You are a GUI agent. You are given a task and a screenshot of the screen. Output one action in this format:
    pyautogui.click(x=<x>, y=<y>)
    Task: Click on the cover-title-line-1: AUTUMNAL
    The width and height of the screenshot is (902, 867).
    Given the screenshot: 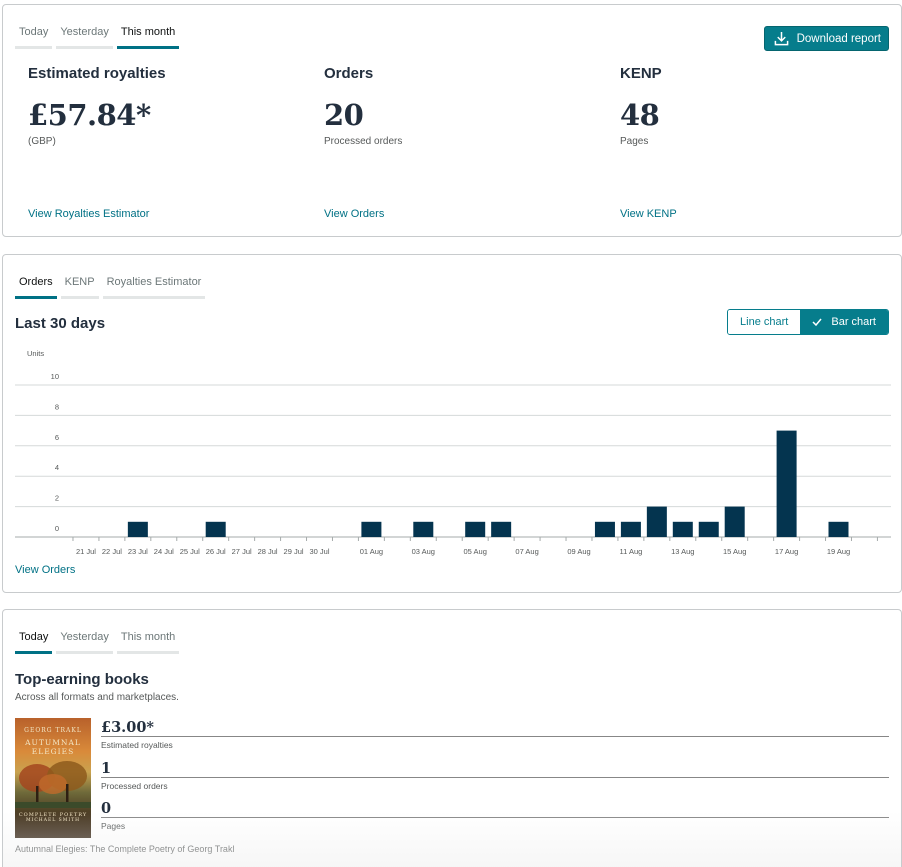 What is the action you would take?
    pyautogui.click(x=53, y=742)
    